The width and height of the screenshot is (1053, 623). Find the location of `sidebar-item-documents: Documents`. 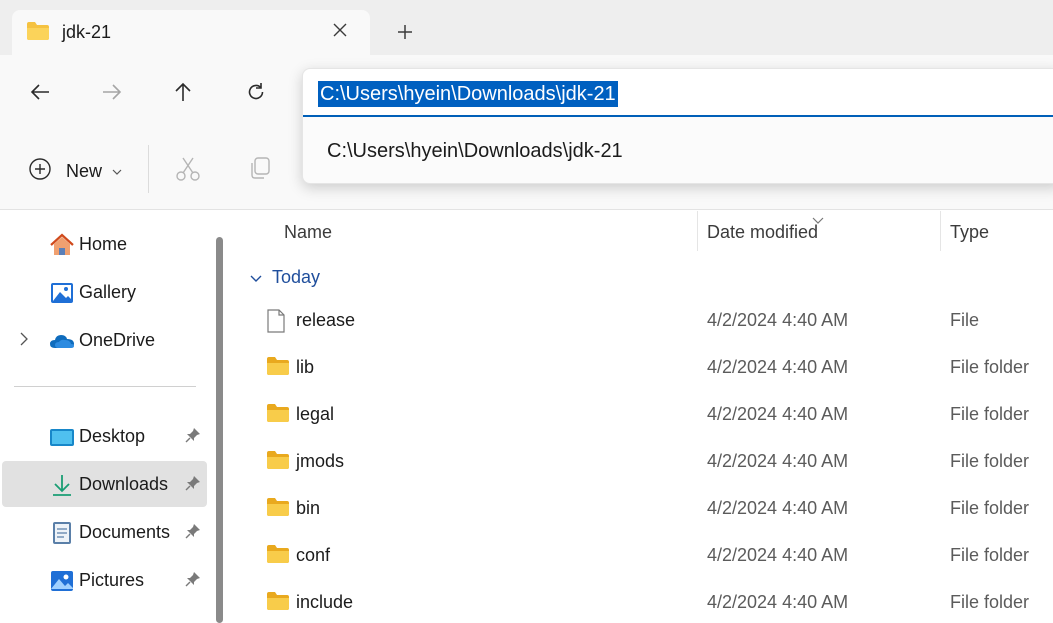

sidebar-item-documents: Documents is located at coordinates (104, 532).